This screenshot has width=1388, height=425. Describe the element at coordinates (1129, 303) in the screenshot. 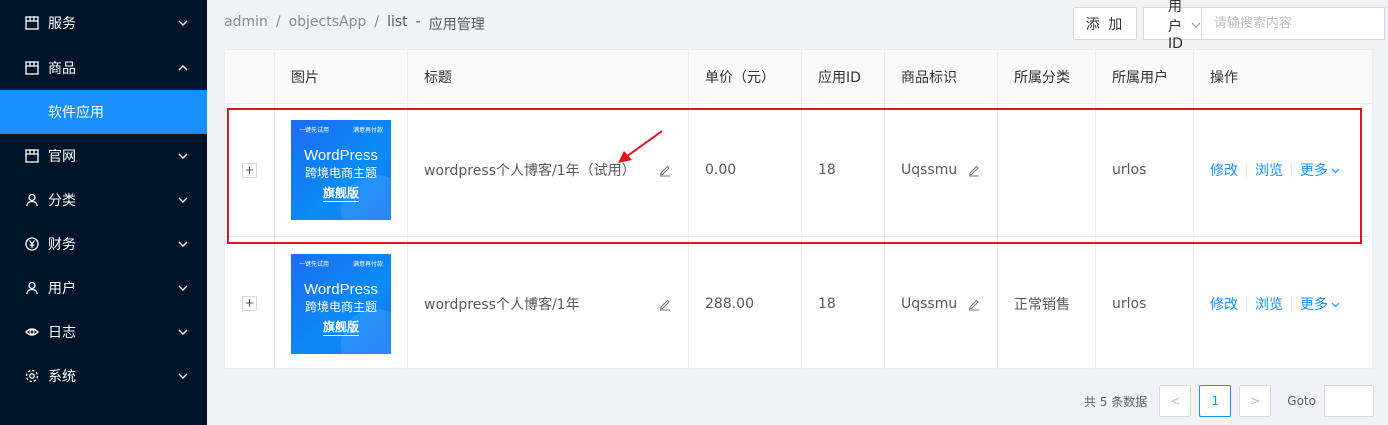

I see `row-owner: urlos` at that location.